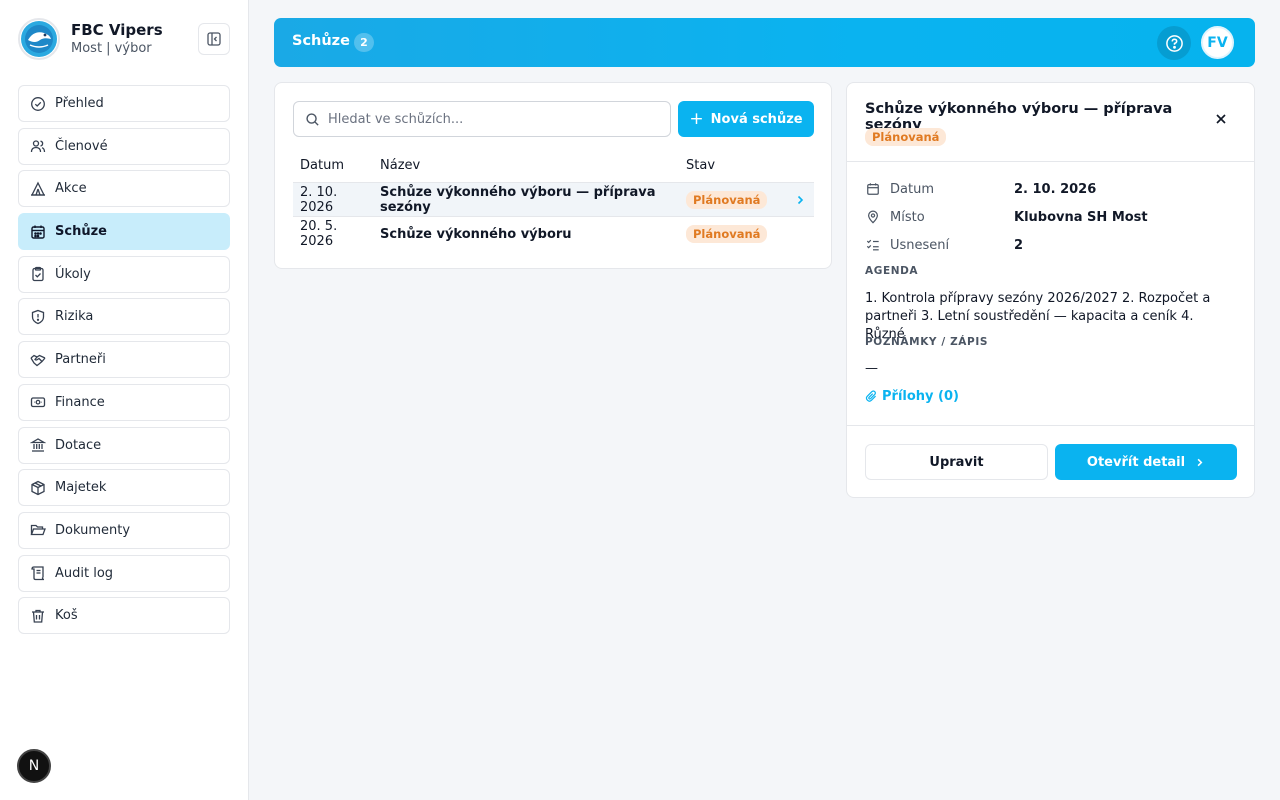 The width and height of the screenshot is (1280, 800). I want to click on brand: FBC Vipers Most | výbor, so click(90, 39).